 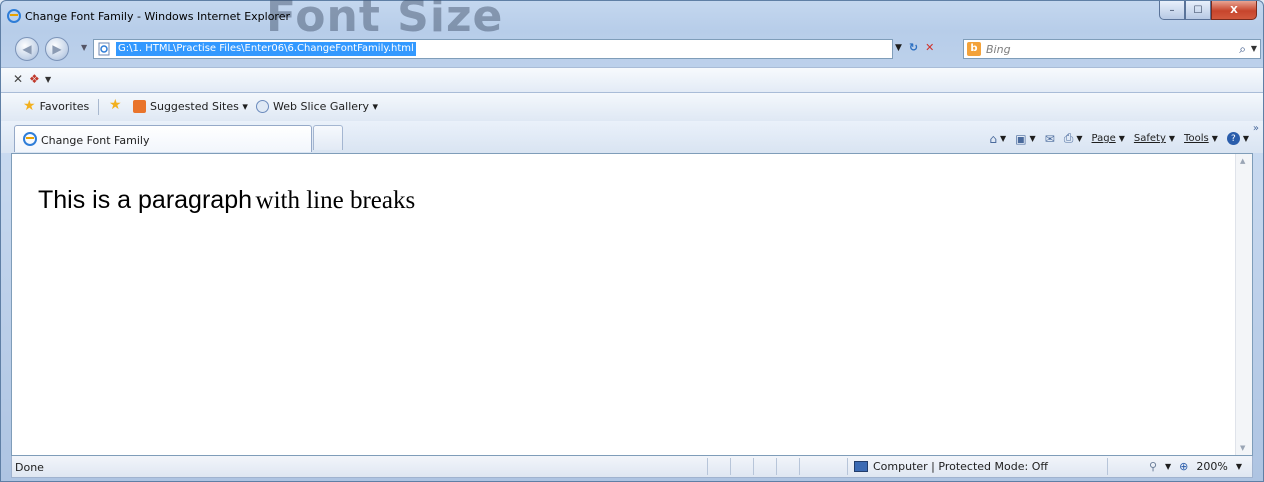 I want to click on feeds-button: ▣ ▼, so click(x=1025, y=139).